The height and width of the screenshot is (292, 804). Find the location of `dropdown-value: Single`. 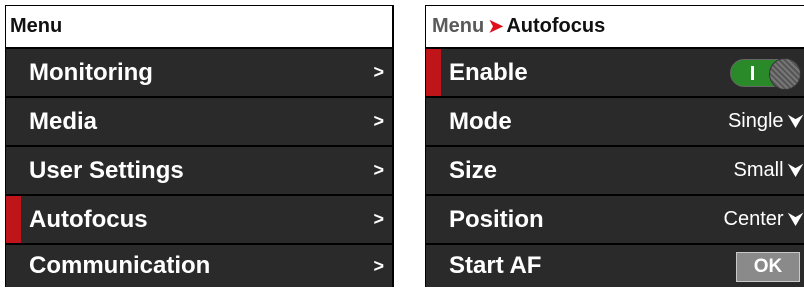

dropdown-value: Single is located at coordinates (755, 121).